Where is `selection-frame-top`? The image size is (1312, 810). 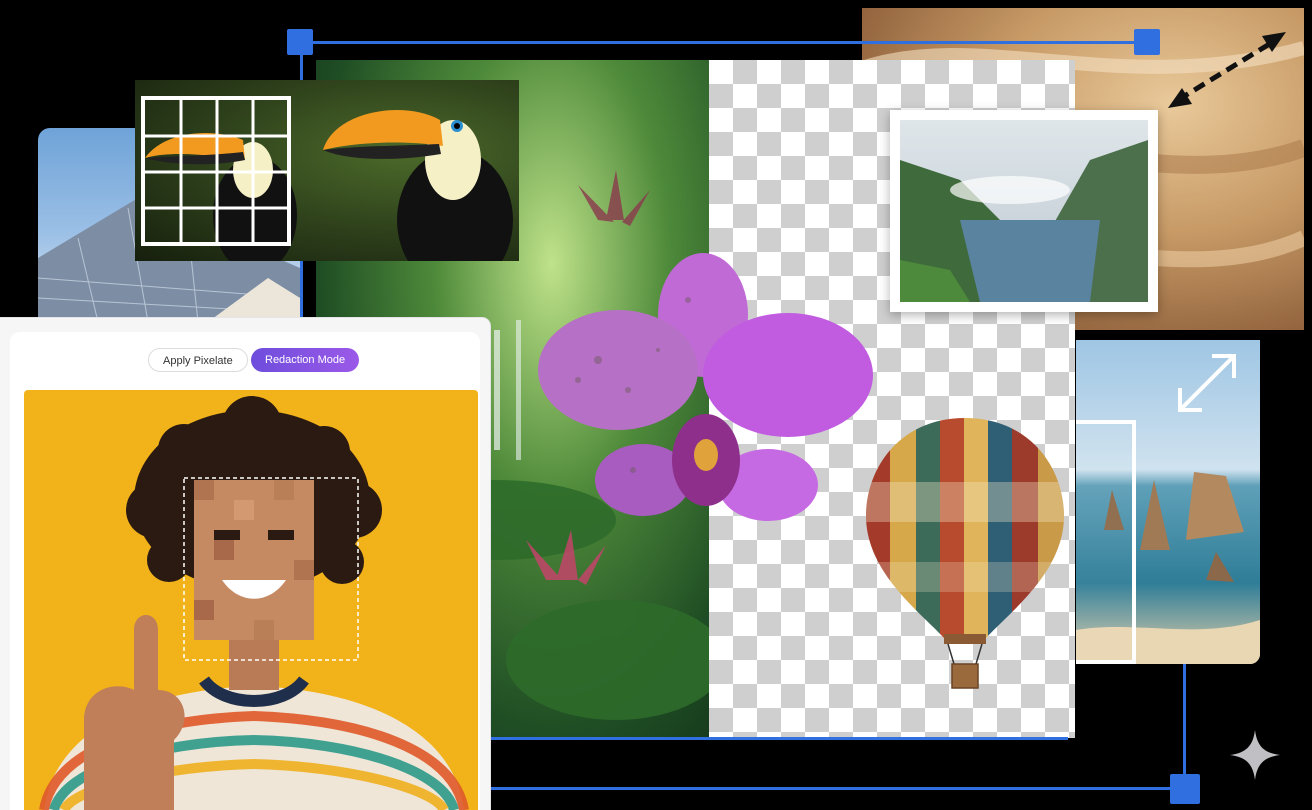
selection-frame-top is located at coordinates (724, 42).